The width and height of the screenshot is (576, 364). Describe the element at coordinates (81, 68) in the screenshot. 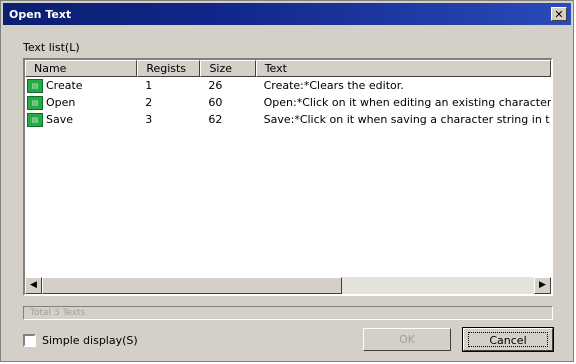

I see `column-header-name: Name` at that location.